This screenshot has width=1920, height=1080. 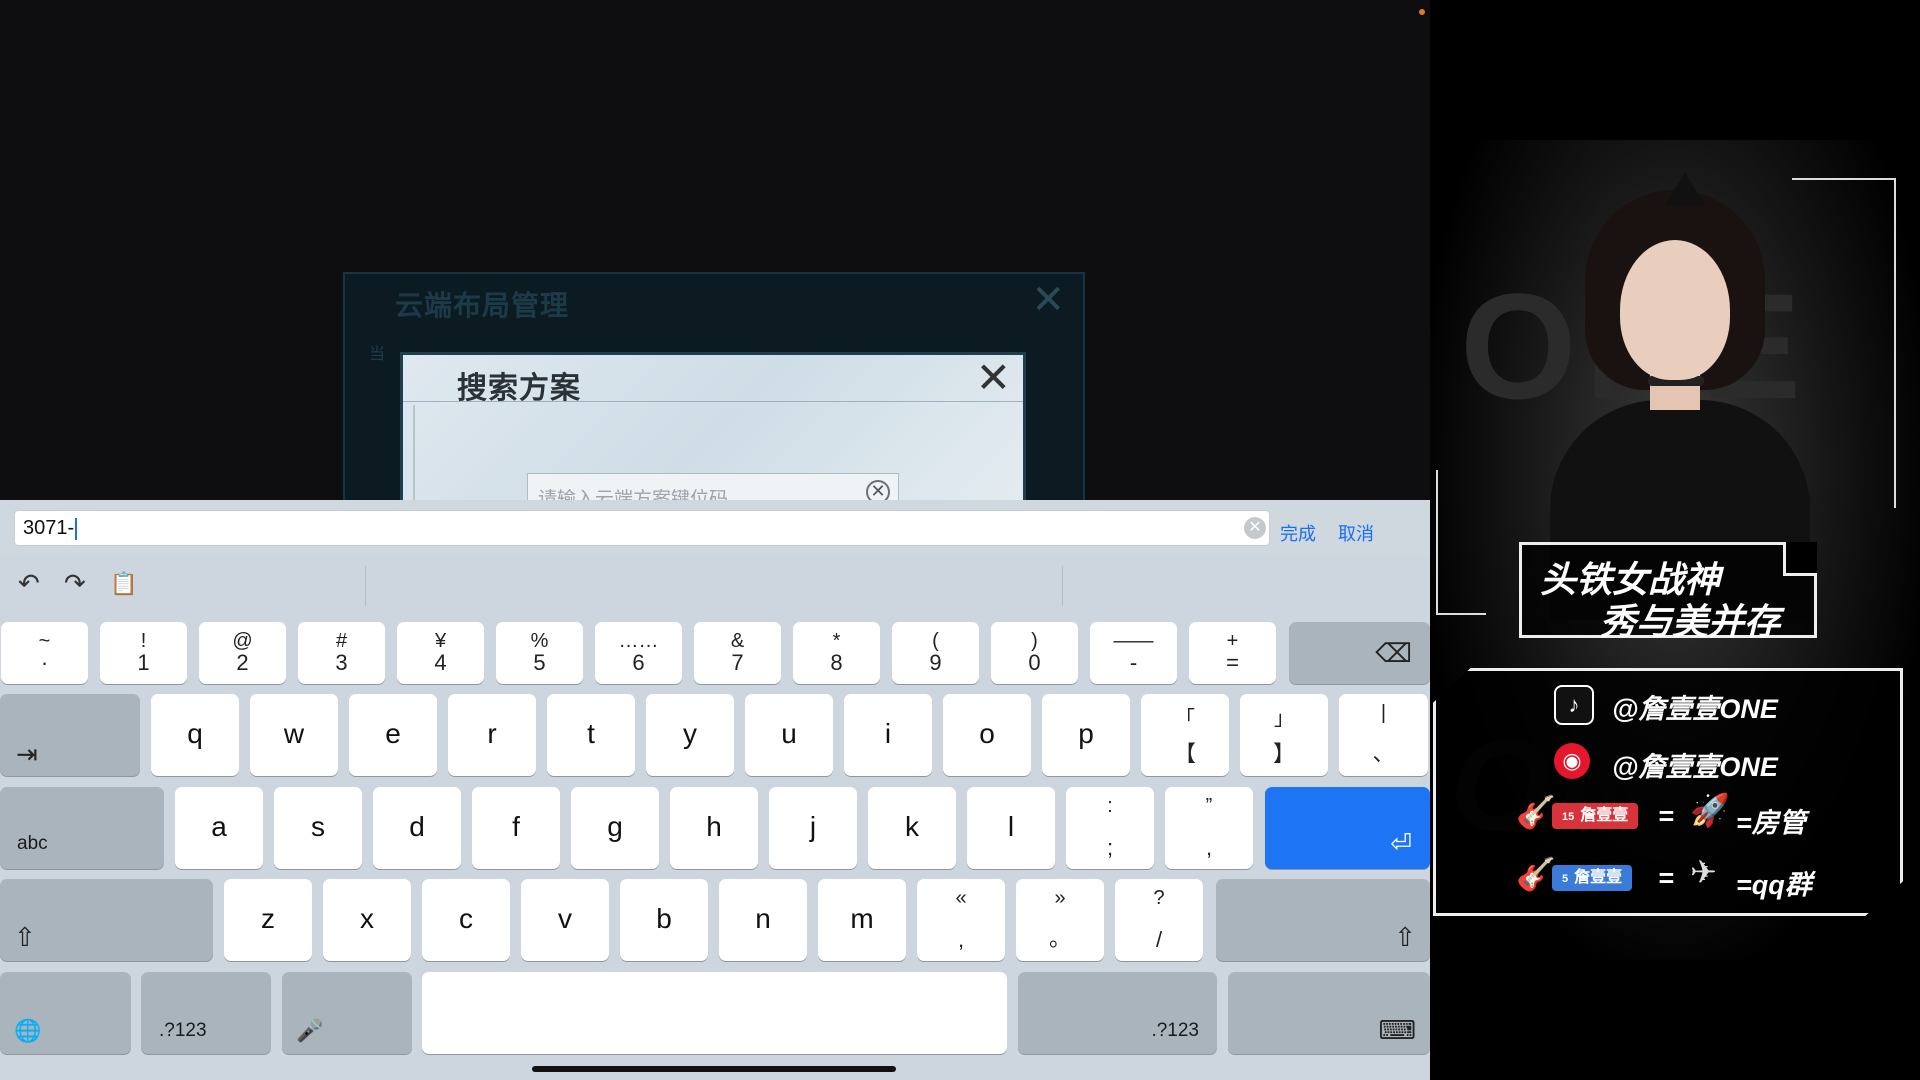 I want to click on key-z-label: z, so click(x=268, y=918).